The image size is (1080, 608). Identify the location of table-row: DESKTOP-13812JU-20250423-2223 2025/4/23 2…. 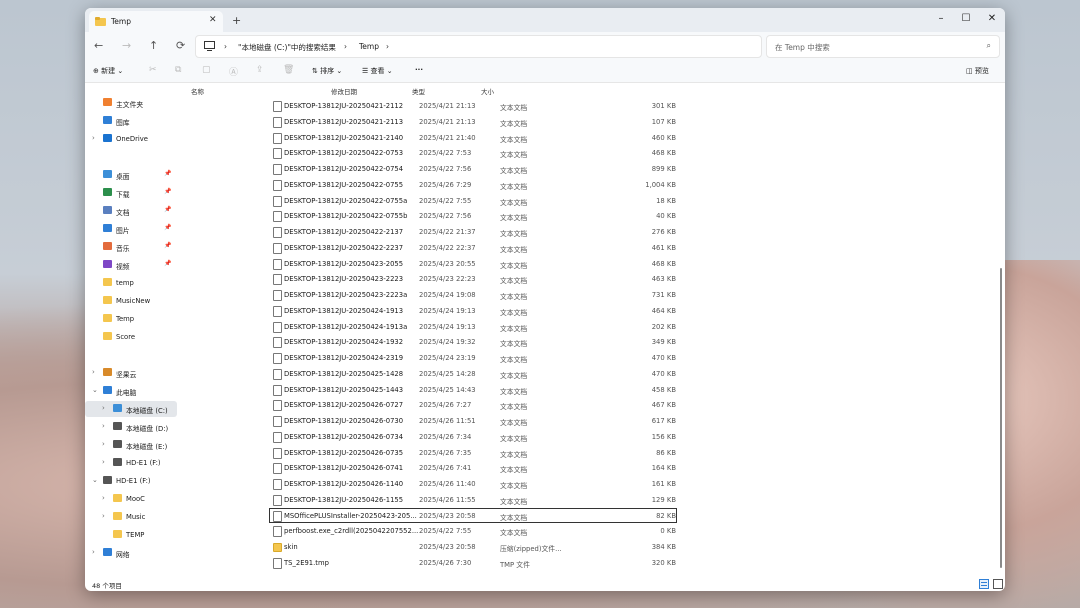
(473, 279).